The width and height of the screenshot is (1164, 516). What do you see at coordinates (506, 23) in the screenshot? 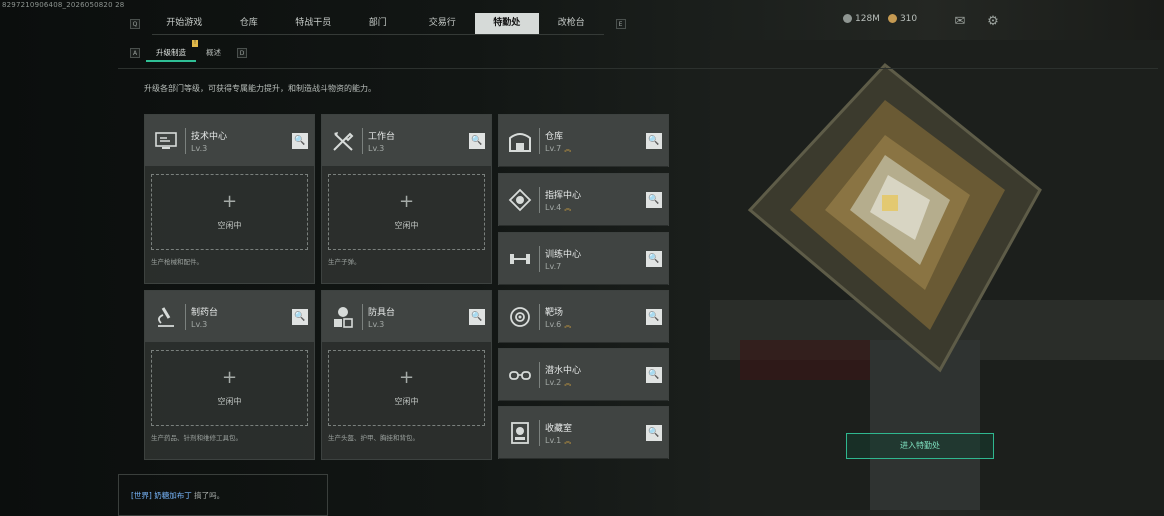
I see `main-tab: 特勤处` at bounding box center [506, 23].